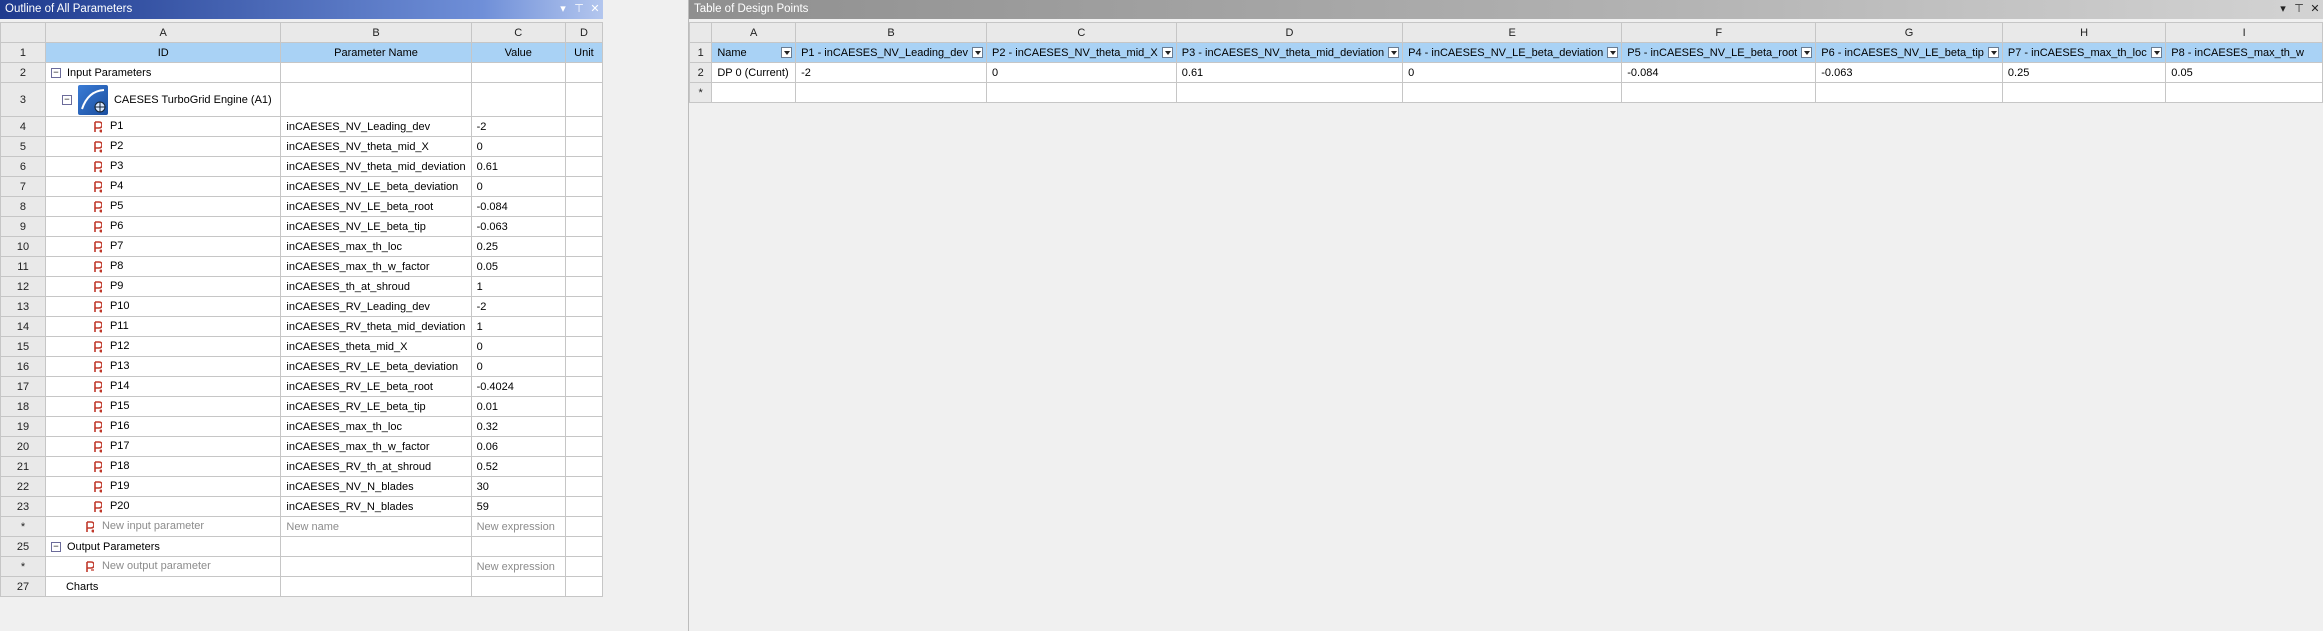 The image size is (2323, 631). Describe the element at coordinates (1719, 32) in the screenshot. I see `column-letter-f: F` at that location.